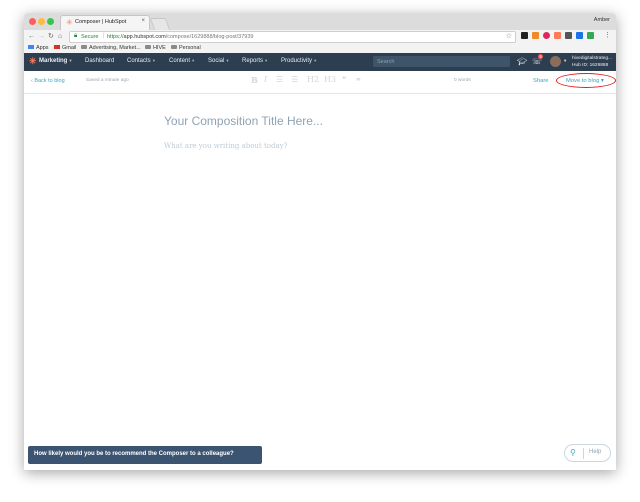  What do you see at coordinates (555, 61) in the screenshot?
I see `avatar` at bounding box center [555, 61].